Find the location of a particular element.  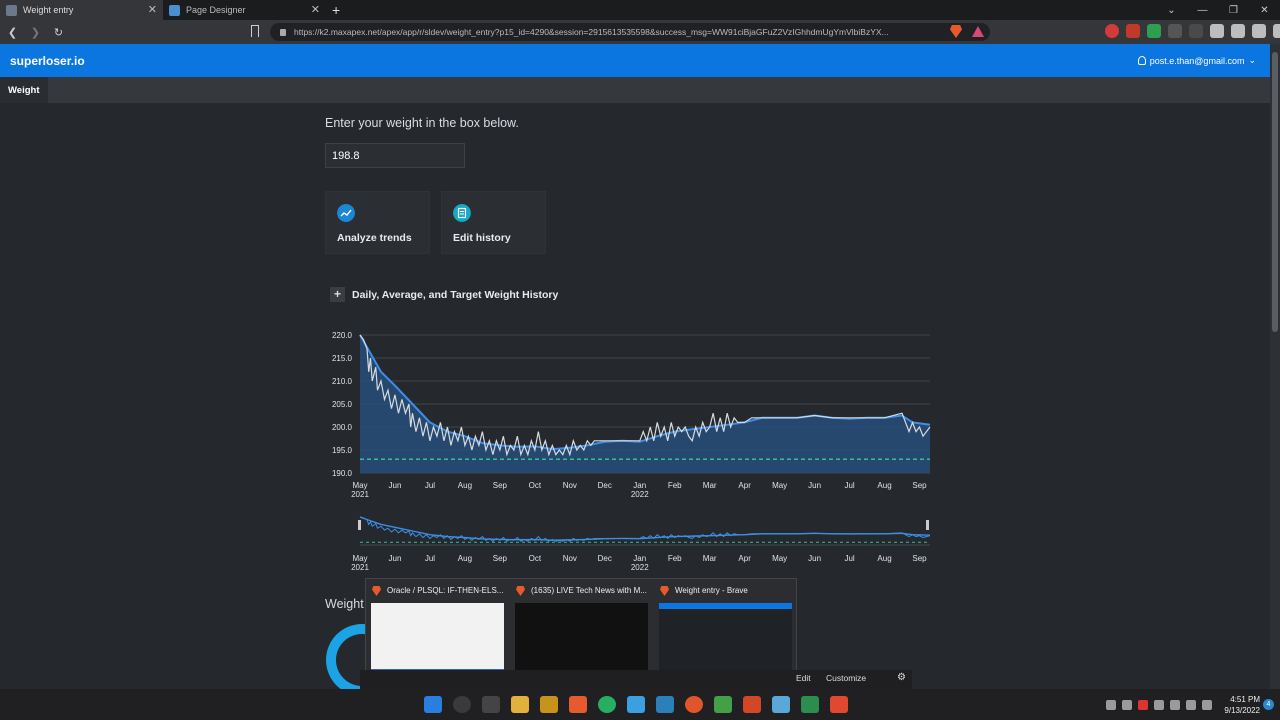

tab-title: Weight entry is located at coordinates (48, 10).